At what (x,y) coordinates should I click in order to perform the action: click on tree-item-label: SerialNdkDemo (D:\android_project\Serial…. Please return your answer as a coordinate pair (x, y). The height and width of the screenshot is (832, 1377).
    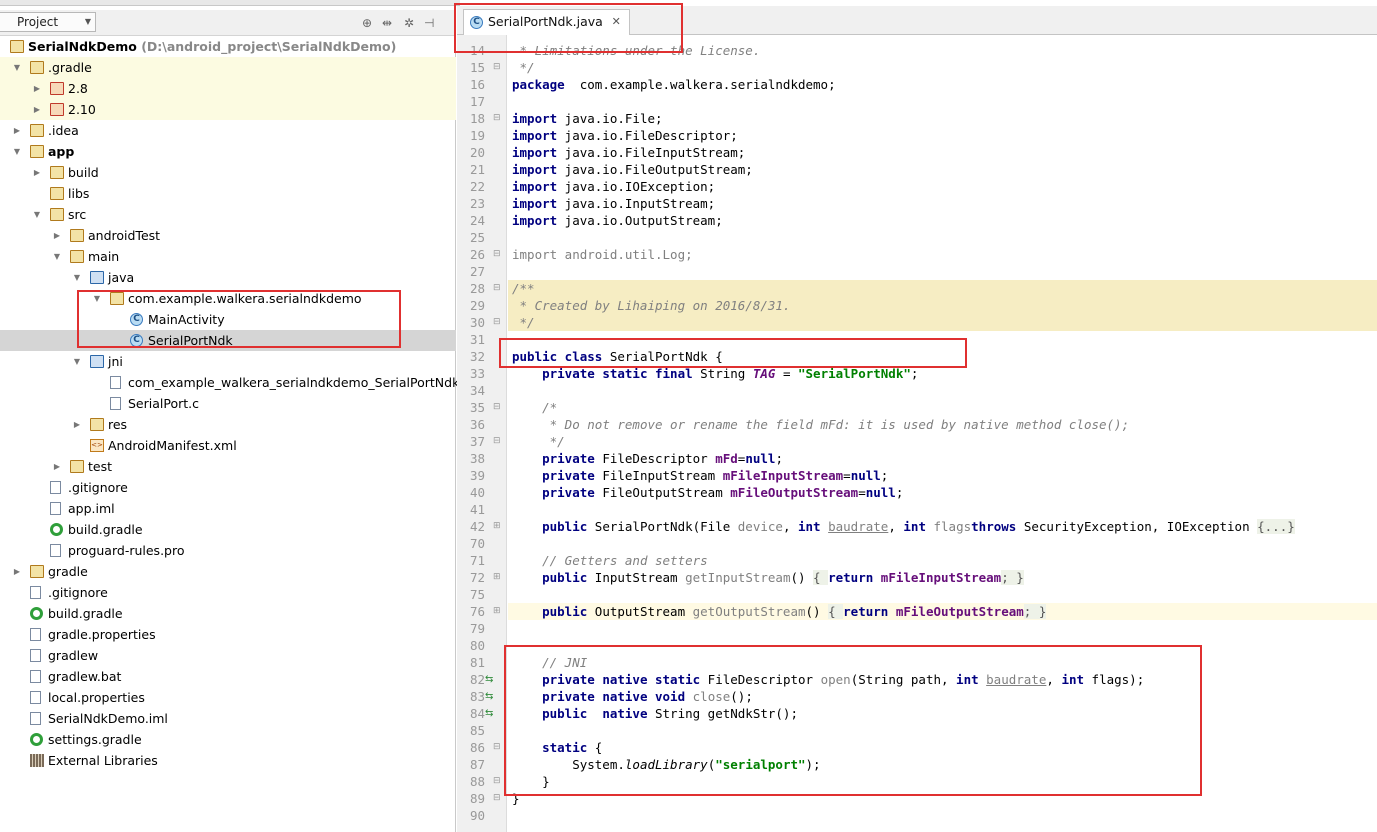
    Looking at the image, I should click on (212, 46).